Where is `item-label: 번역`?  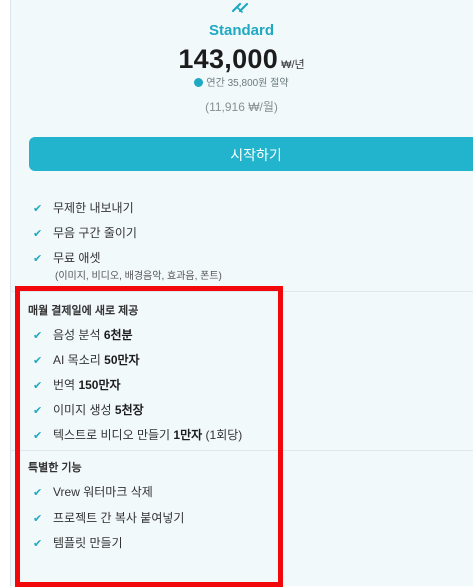
item-label: 번역 is located at coordinates (64, 385).